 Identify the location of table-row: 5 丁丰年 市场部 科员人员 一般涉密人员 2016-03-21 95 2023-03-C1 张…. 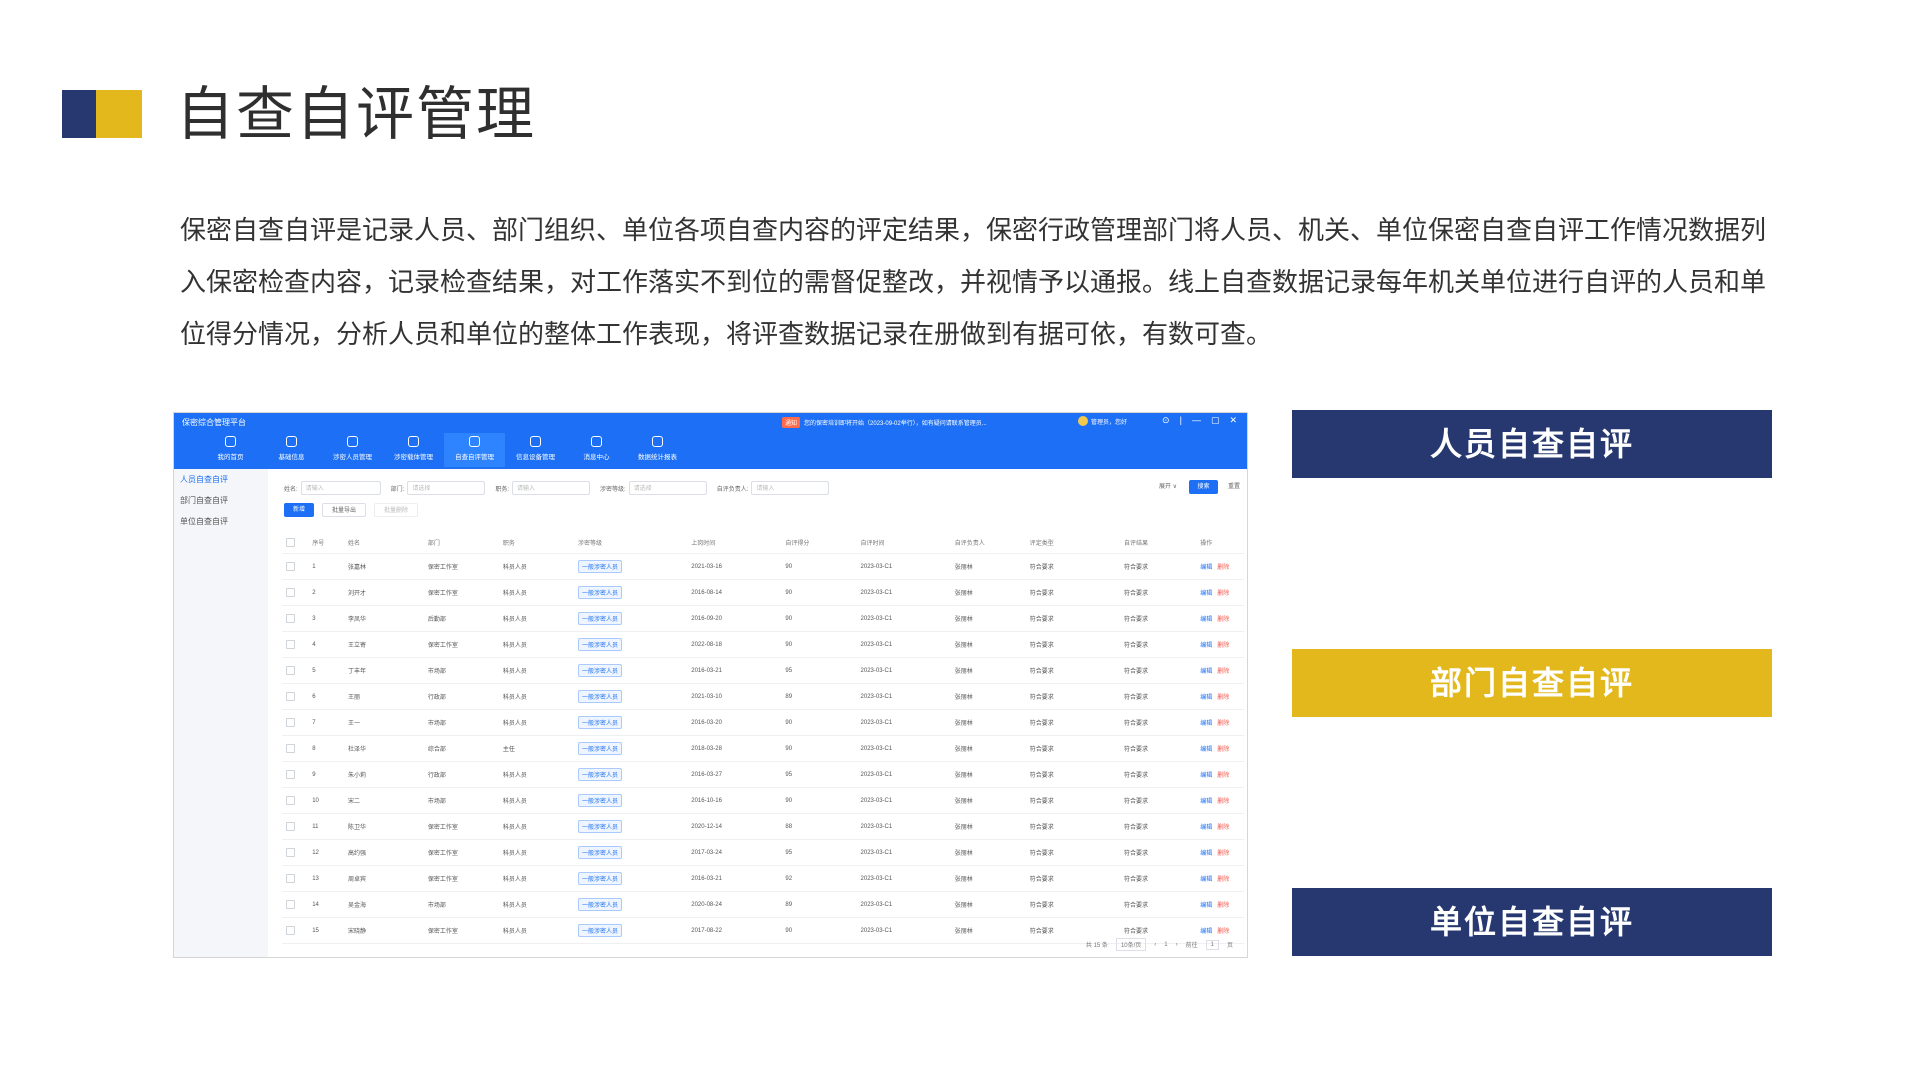
(763, 670).